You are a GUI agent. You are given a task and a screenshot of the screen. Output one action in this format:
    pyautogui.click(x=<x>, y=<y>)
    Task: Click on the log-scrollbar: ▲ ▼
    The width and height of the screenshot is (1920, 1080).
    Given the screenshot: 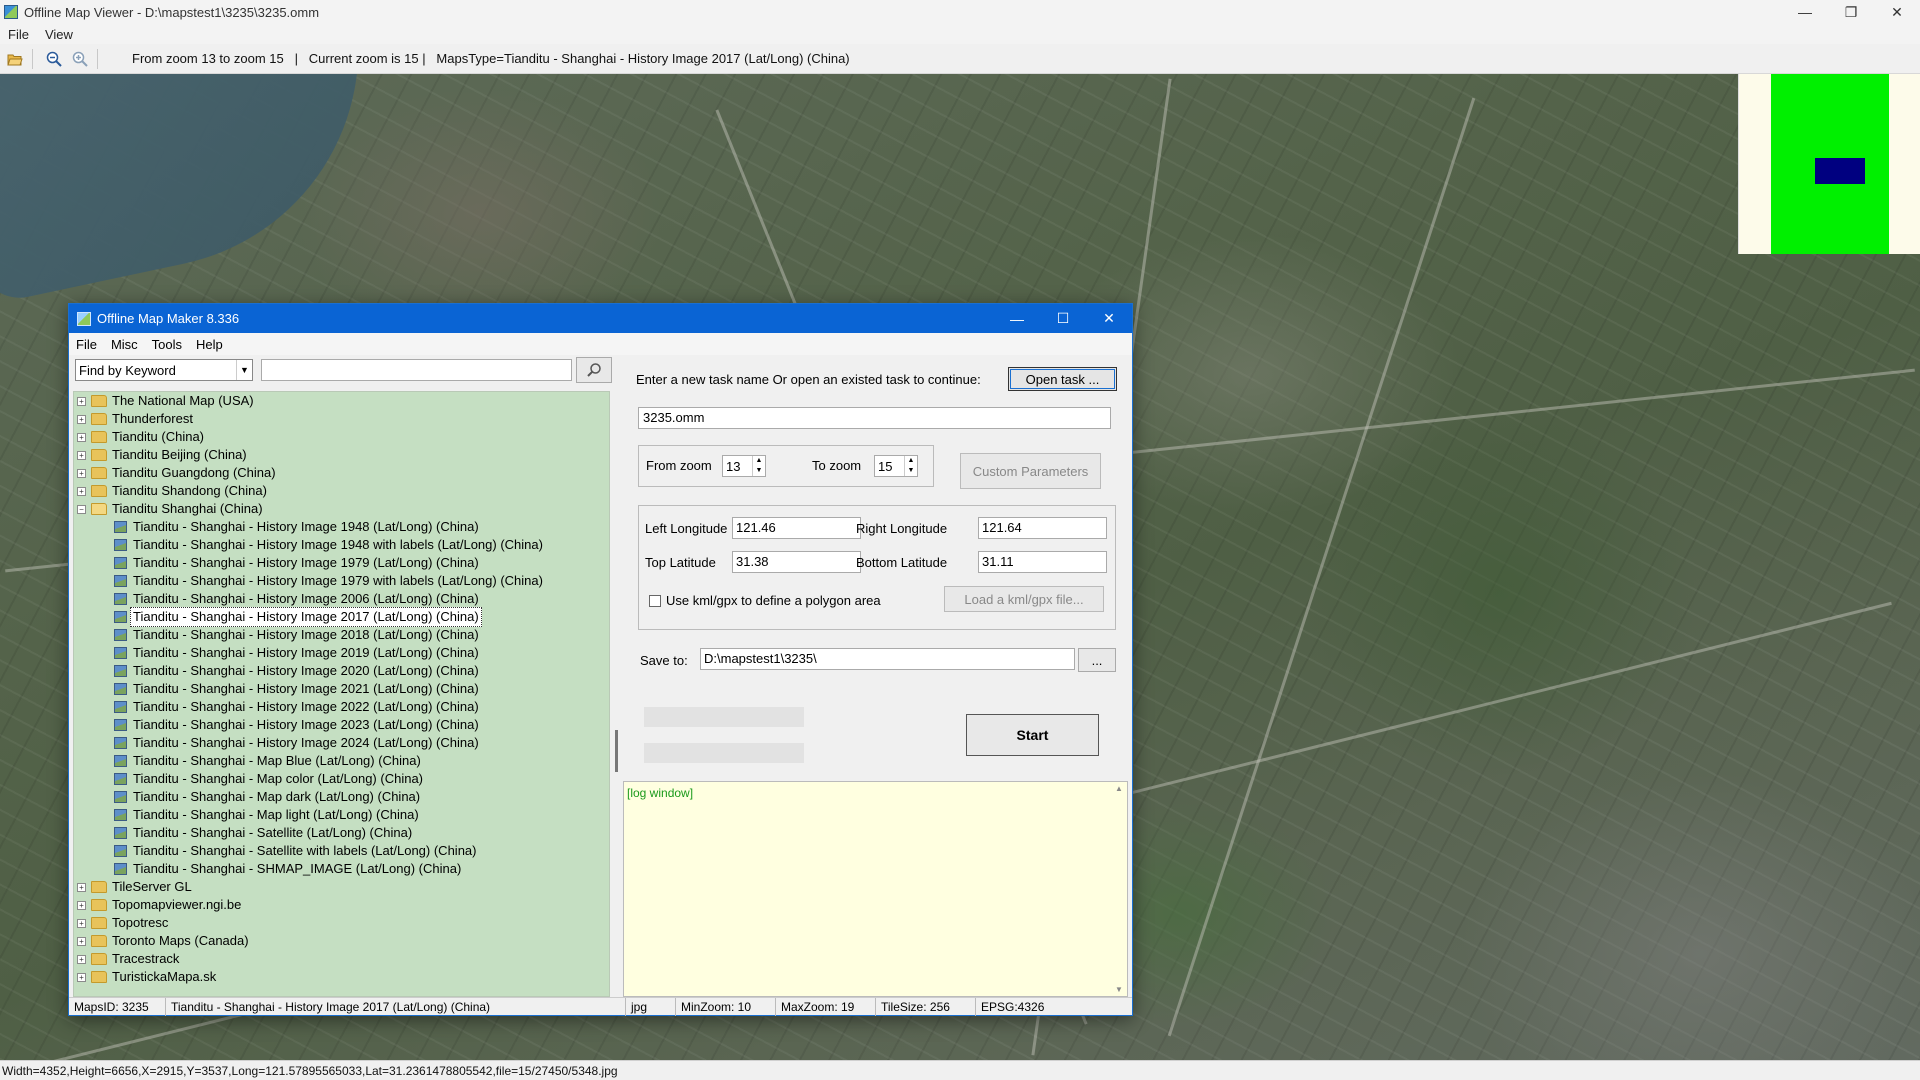 What is the action you would take?
    pyautogui.click(x=1120, y=889)
    